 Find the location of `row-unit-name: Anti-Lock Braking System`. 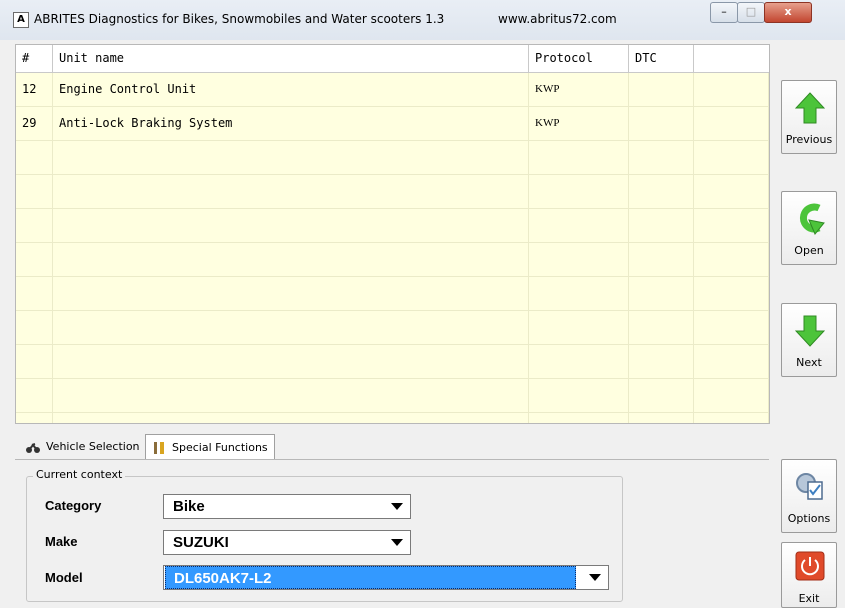

row-unit-name: Anti-Lock Braking System is located at coordinates (291, 123).